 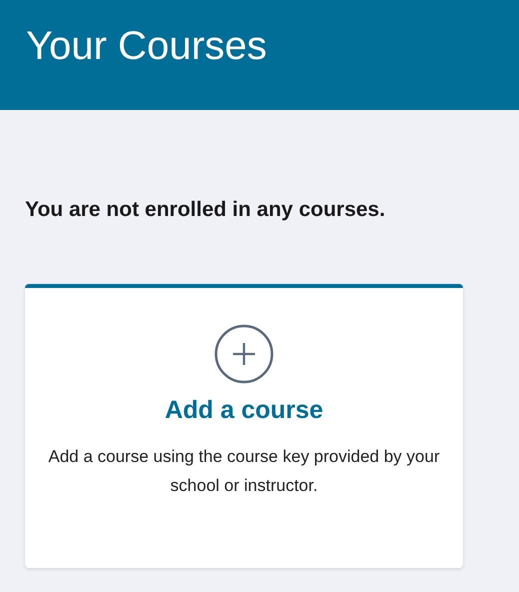 I want to click on add-course-link: Add a course, so click(x=244, y=410).